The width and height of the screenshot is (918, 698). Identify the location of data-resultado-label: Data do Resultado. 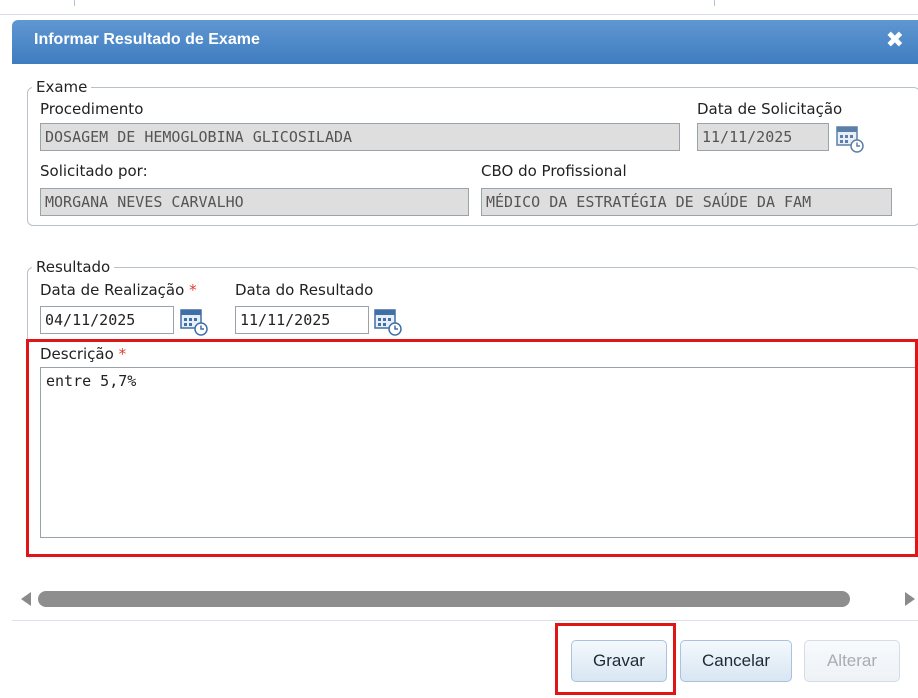
(304, 290).